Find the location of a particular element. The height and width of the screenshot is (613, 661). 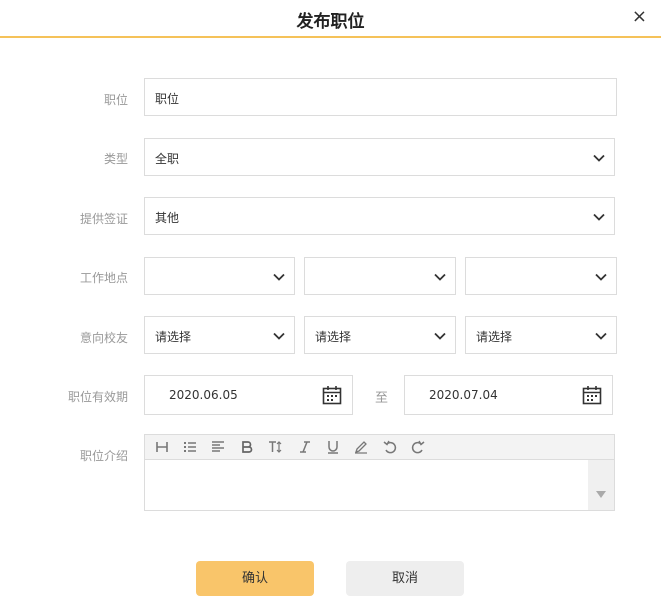

confirm-button: 确认 is located at coordinates (255, 578).